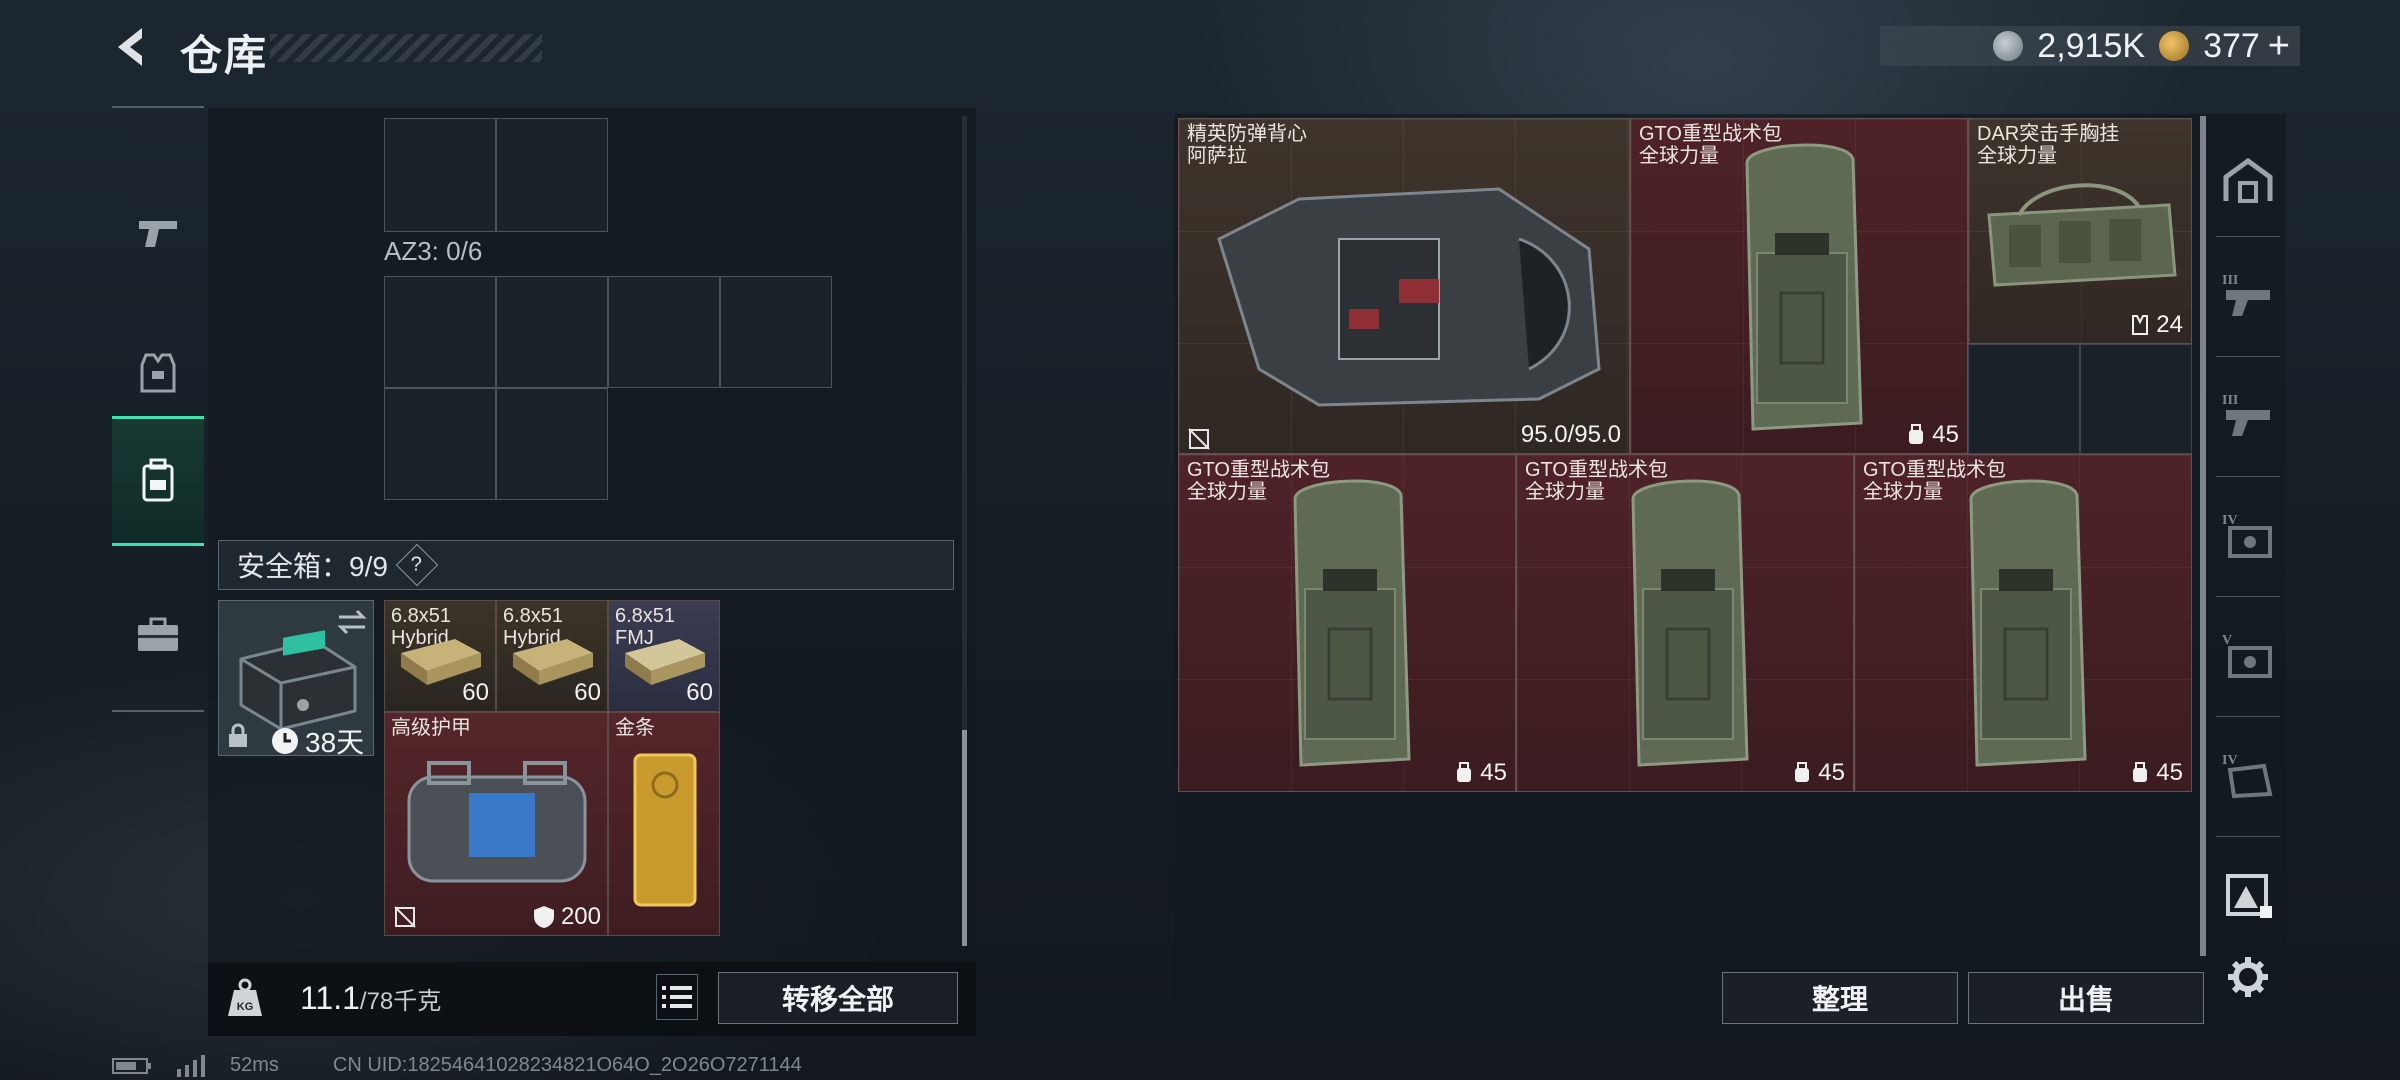 Image resolution: width=2400 pixels, height=1080 pixels. I want to click on safebox-help-button: ?, so click(417, 565).